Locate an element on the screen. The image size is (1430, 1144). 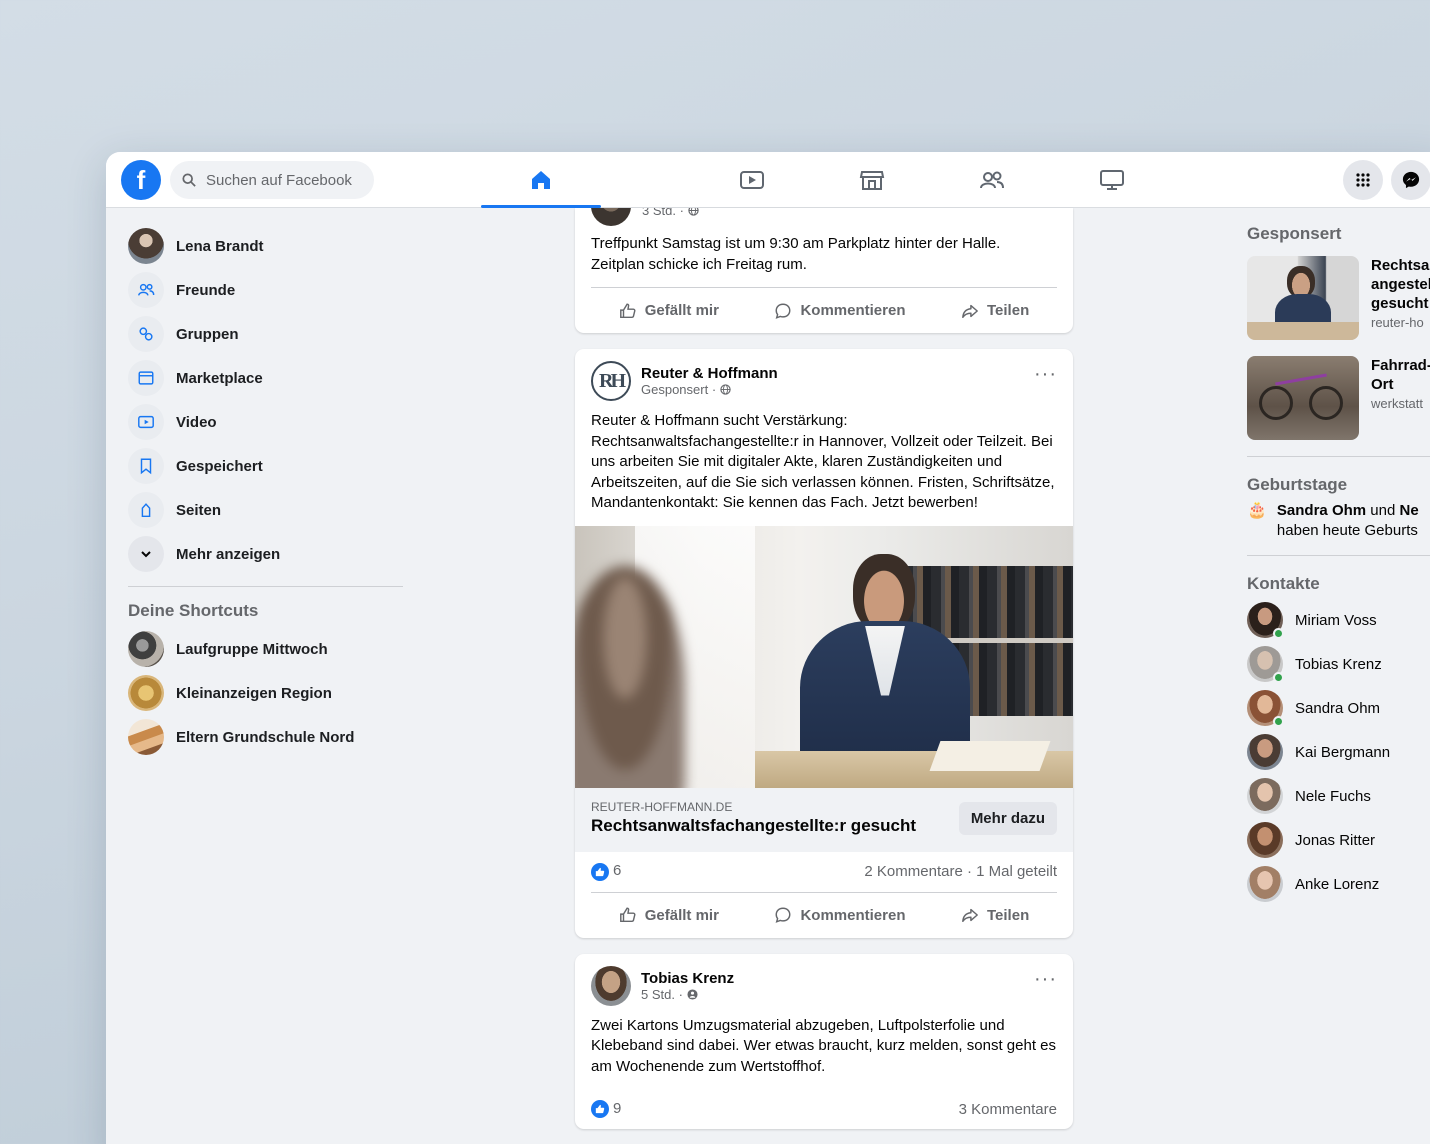
post-author-name: Tobias Krenz is located at coordinates (687, 978).